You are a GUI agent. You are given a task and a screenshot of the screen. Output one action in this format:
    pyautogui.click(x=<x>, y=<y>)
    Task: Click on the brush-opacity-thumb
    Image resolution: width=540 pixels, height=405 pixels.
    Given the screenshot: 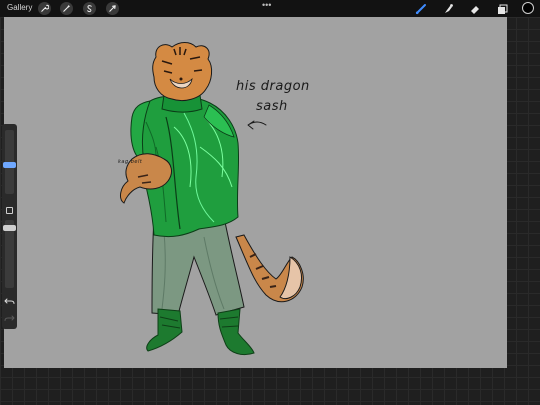 What is the action you would take?
    pyautogui.click(x=9, y=228)
    